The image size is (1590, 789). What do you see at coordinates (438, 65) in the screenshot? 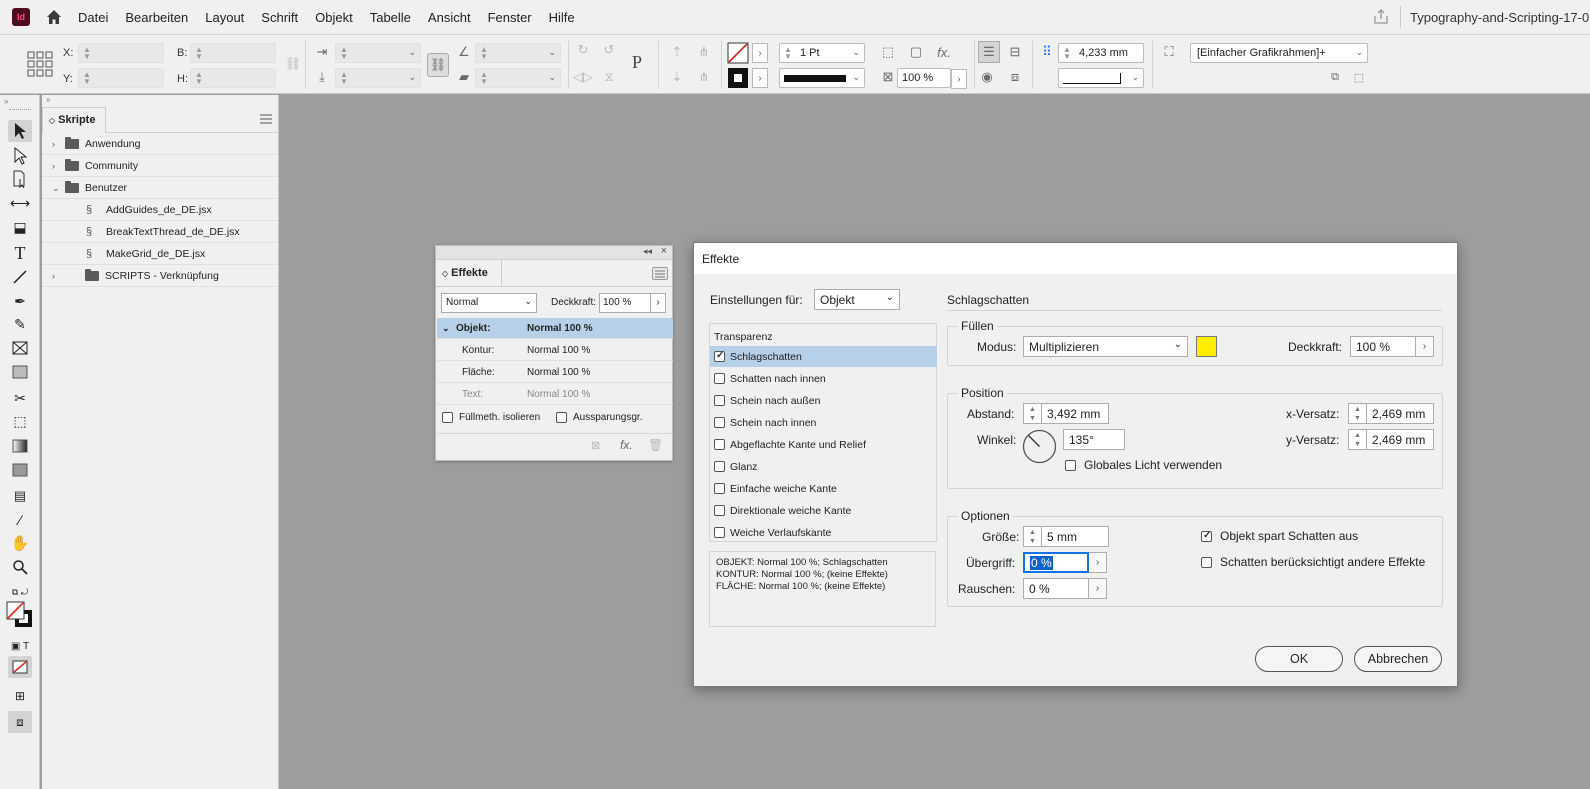
I see `link-scale-icon: ⛓` at bounding box center [438, 65].